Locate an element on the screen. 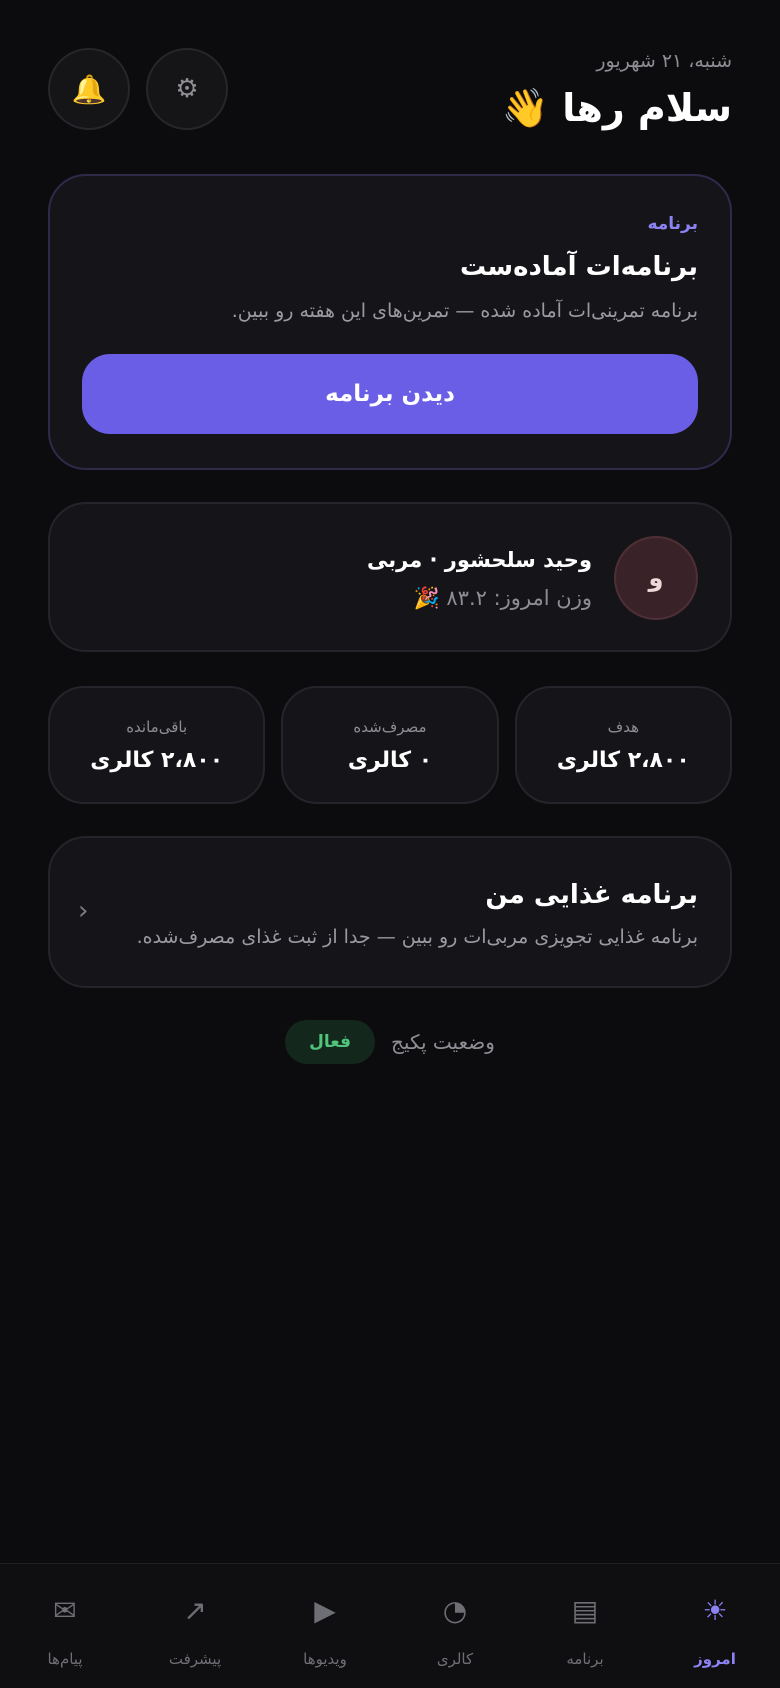 This screenshot has height=1688, width=780. nav-label: پیشرفت is located at coordinates (195, 1659).